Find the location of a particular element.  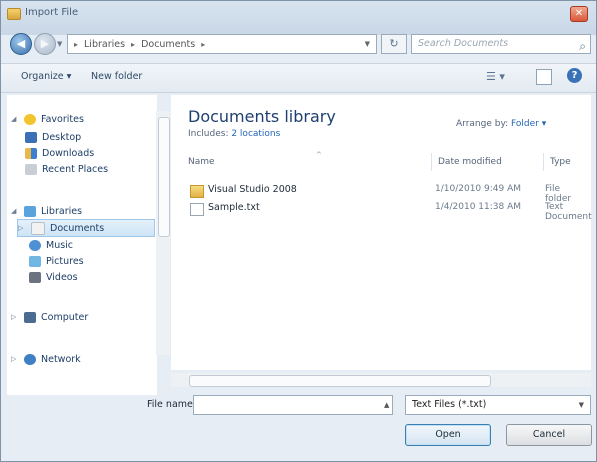

file-date: 1/4/2010 11:38 AM is located at coordinates (478, 207).